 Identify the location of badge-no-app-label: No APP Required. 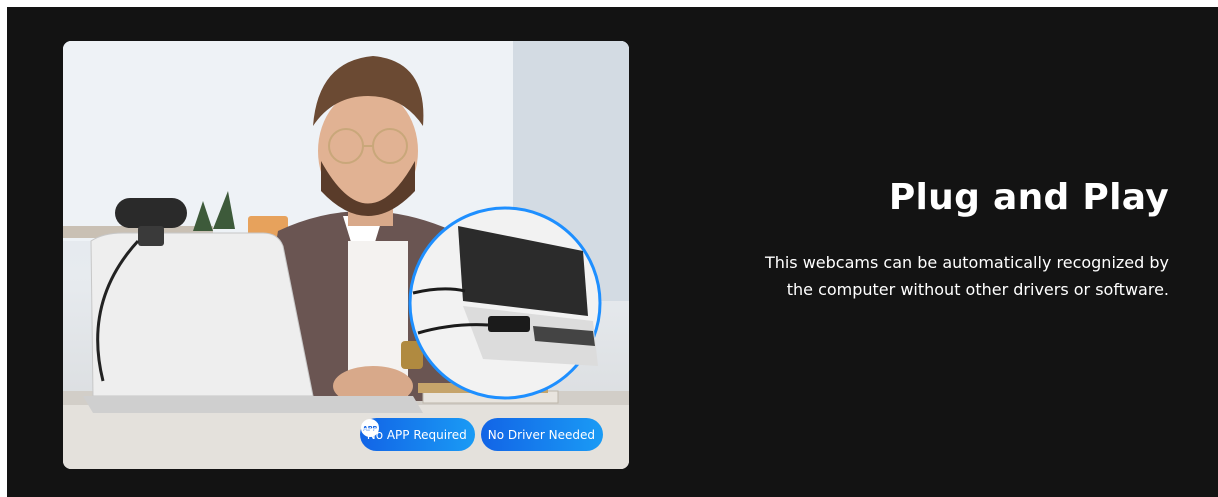
(416, 434).